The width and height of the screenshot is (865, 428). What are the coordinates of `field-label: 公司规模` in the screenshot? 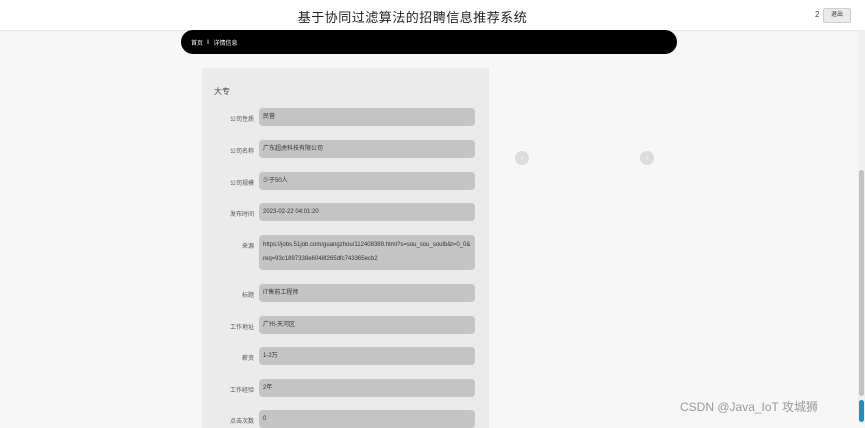 It's located at (241, 184).